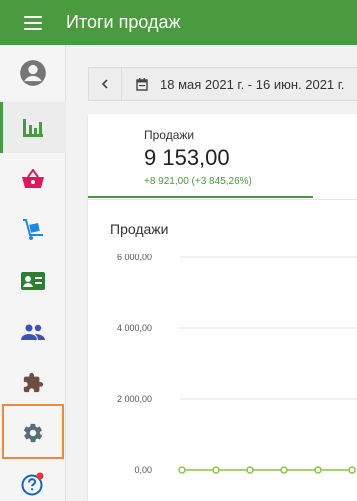 Image resolution: width=357 pixels, height=501 pixels. Describe the element at coordinates (134, 328) in the screenshot. I see `y-tick-label: 4 000,00` at that location.